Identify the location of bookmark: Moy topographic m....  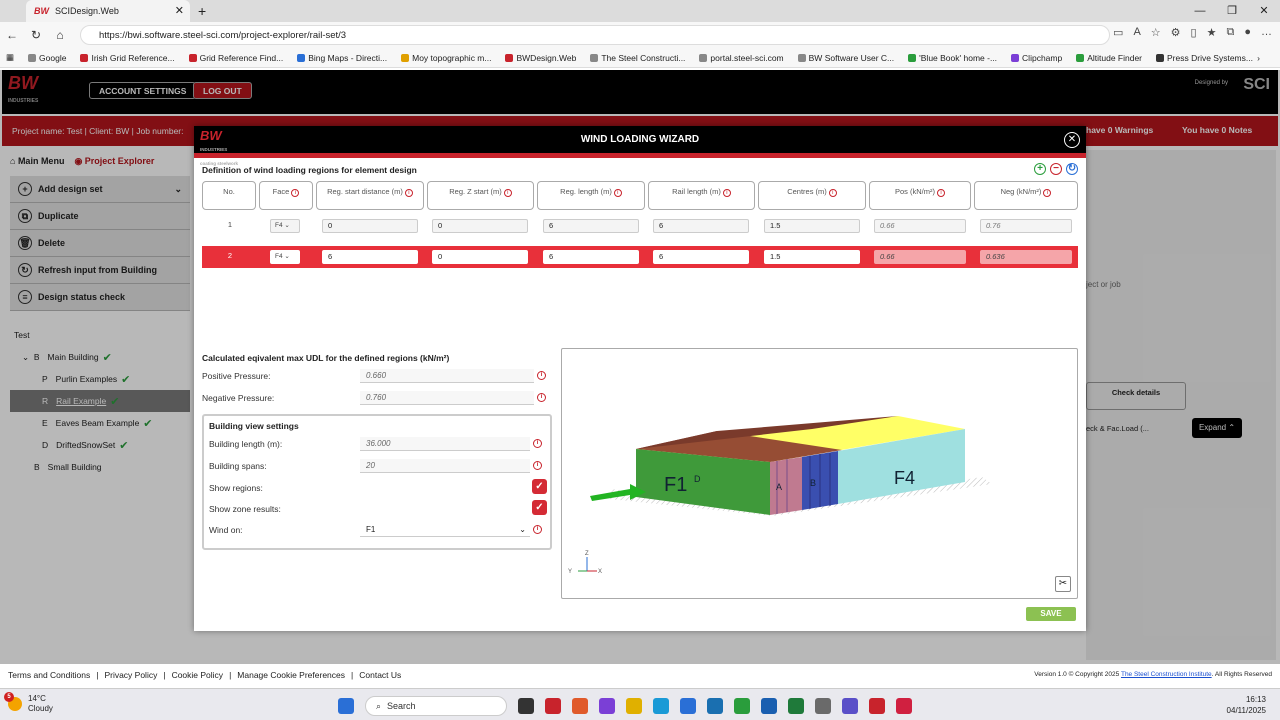
(446, 58).